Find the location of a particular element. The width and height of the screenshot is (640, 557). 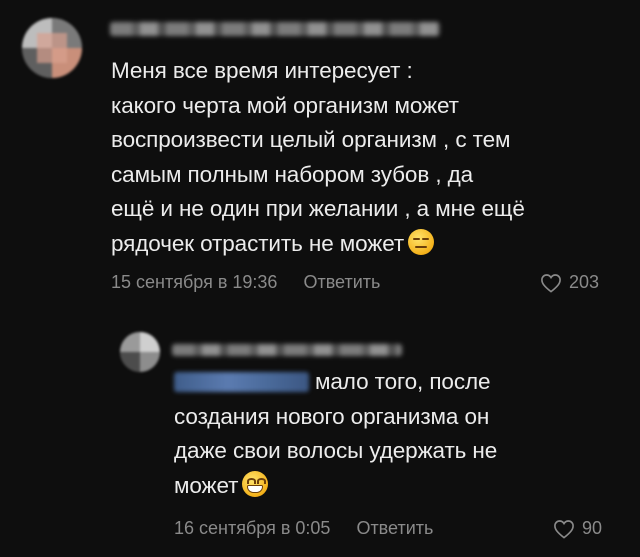

like-button: 90 is located at coordinates (577, 528).